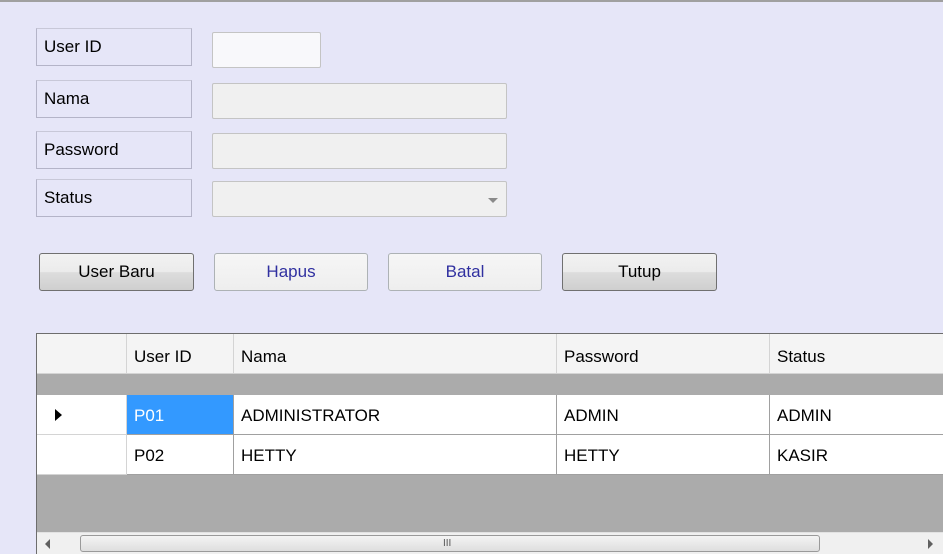 The width and height of the screenshot is (943, 554). What do you see at coordinates (493, 200) in the screenshot?
I see `chevron-down-icon` at bounding box center [493, 200].